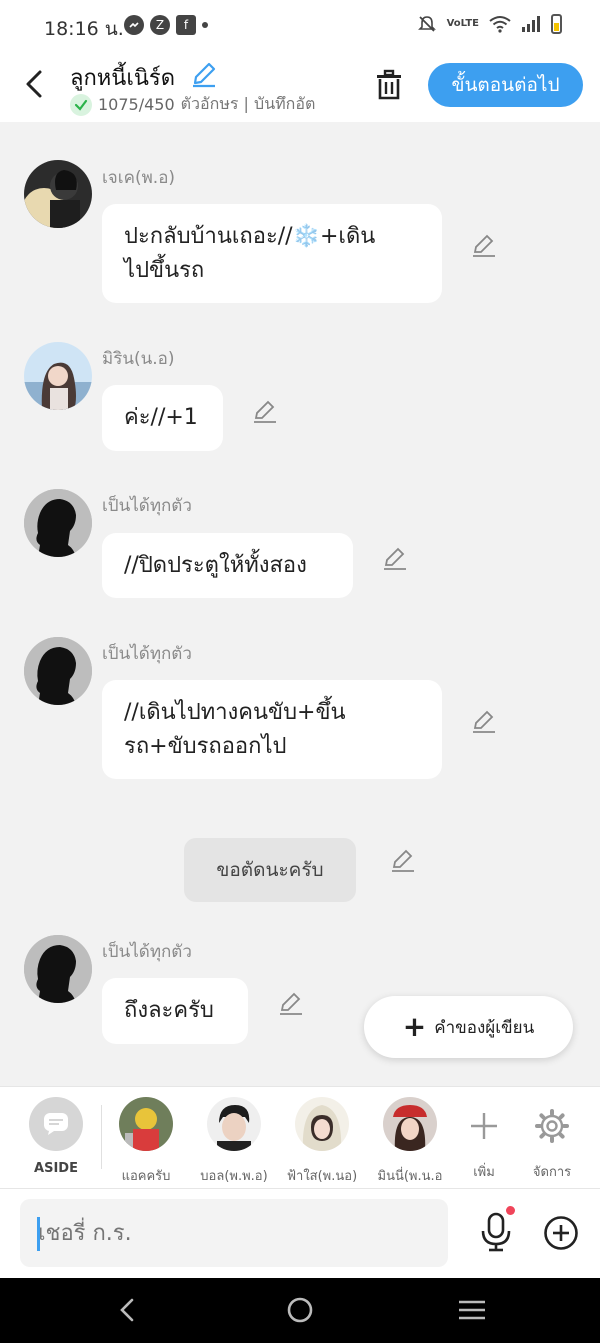  I want to click on character-name: บอล(พ.พ.อ), so click(234, 1176).